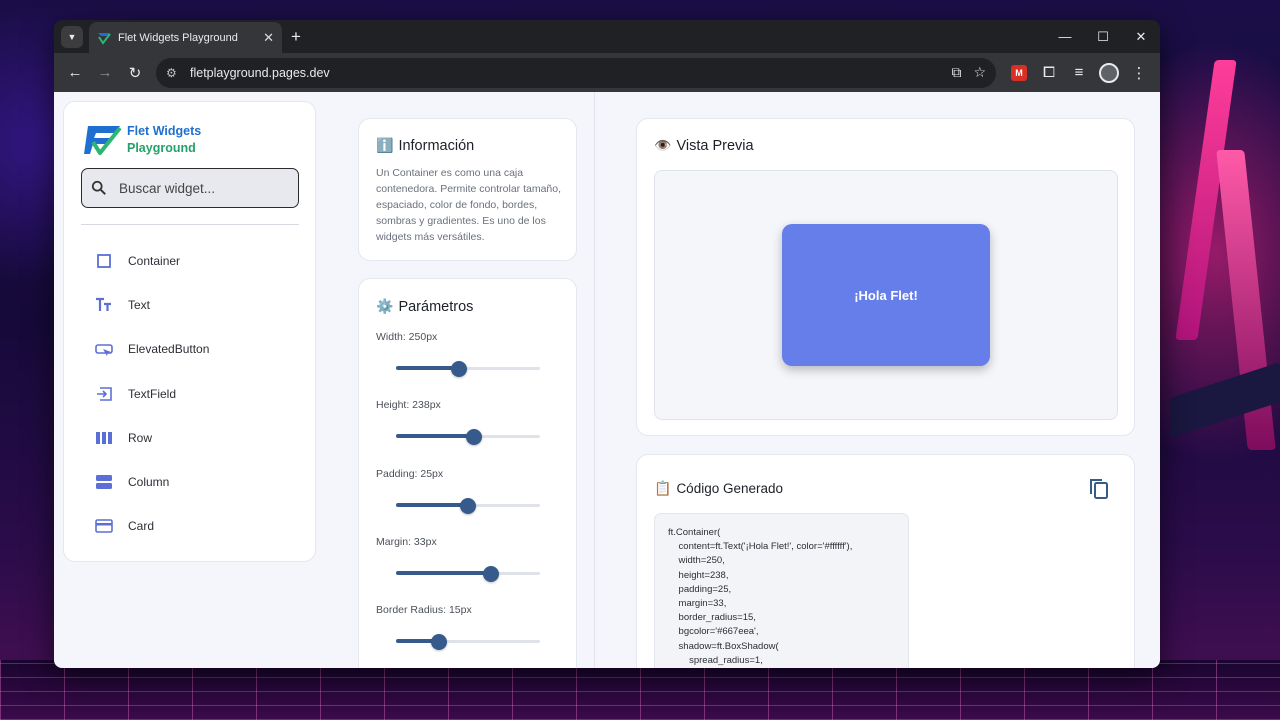 The width and height of the screenshot is (1280, 720). Describe the element at coordinates (436, 145) in the screenshot. I see `info-title-text: Información` at that location.